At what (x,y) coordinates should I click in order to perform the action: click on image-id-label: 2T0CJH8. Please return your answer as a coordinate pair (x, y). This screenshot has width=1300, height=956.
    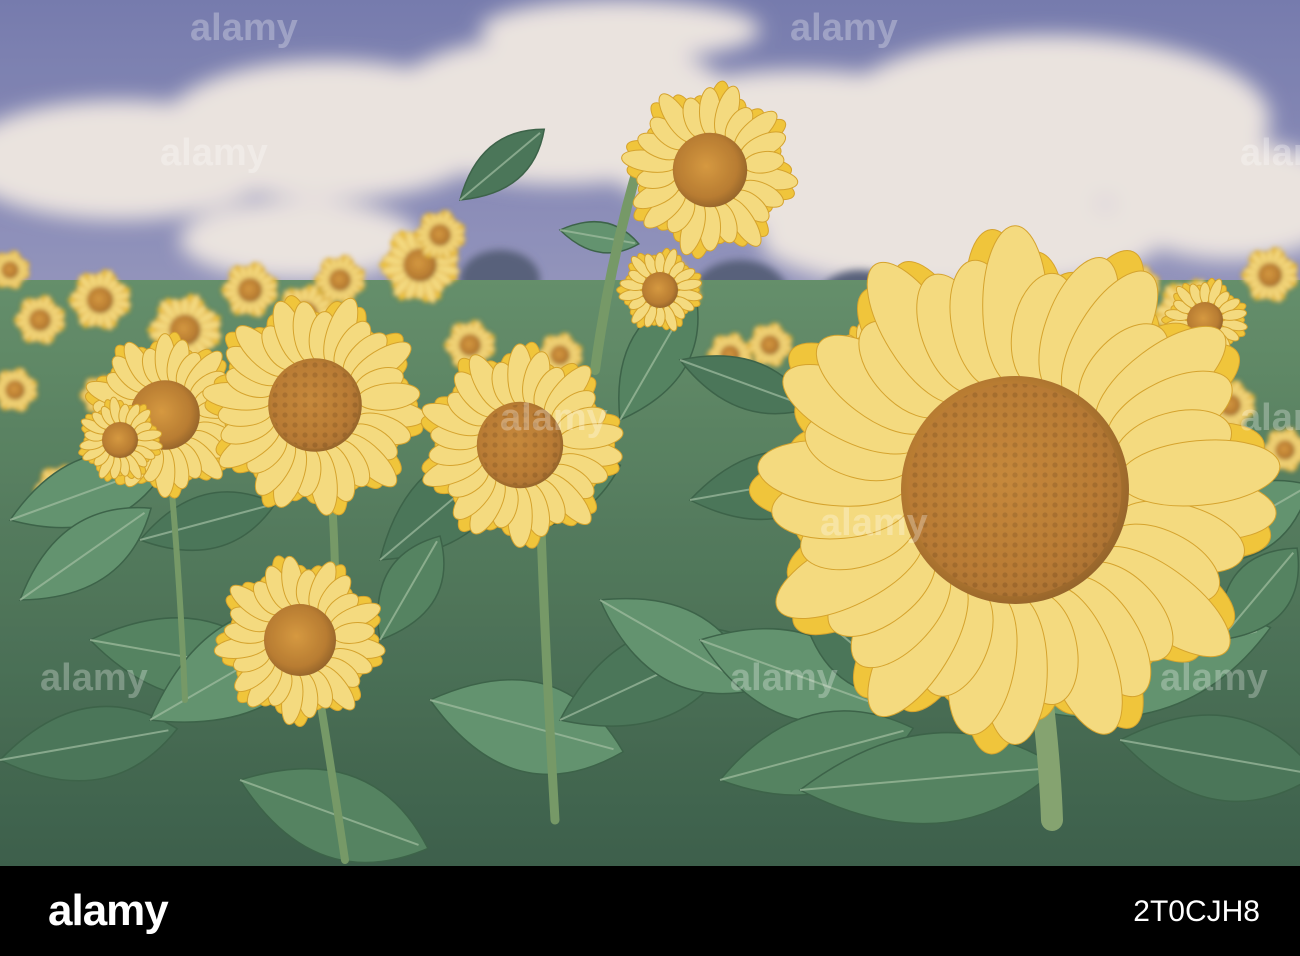
    Looking at the image, I should click on (1196, 911).